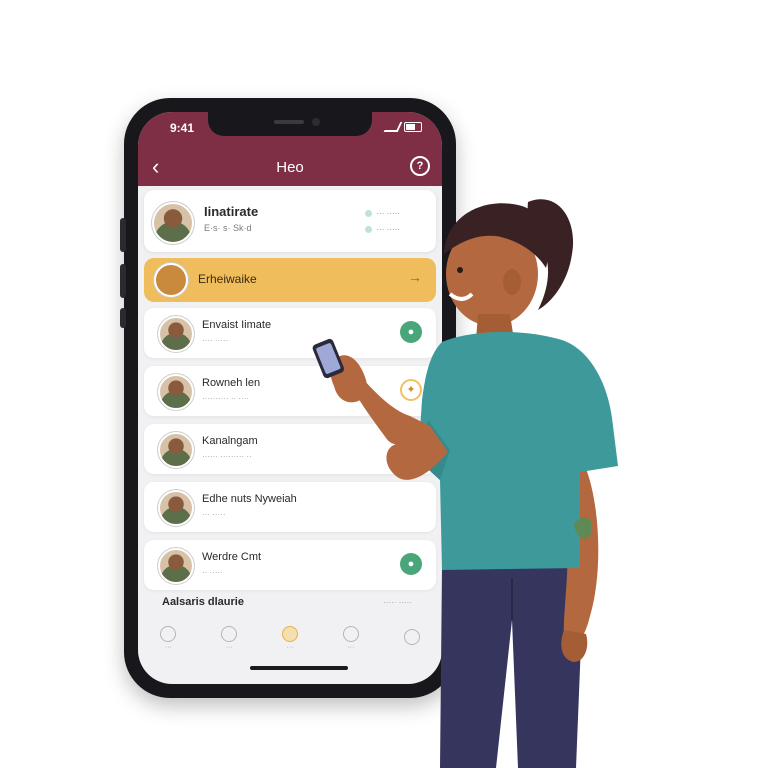  Describe the element at coordinates (228, 228) in the screenshot. I see `profile-subtitle: E·s· s· Sk·d` at that location.